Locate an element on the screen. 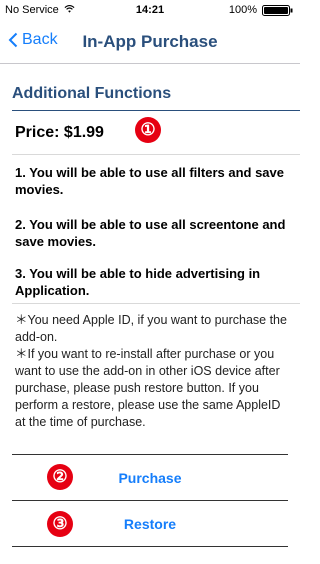 The image size is (320, 564). section-header: Additional Functions is located at coordinates (92, 93).